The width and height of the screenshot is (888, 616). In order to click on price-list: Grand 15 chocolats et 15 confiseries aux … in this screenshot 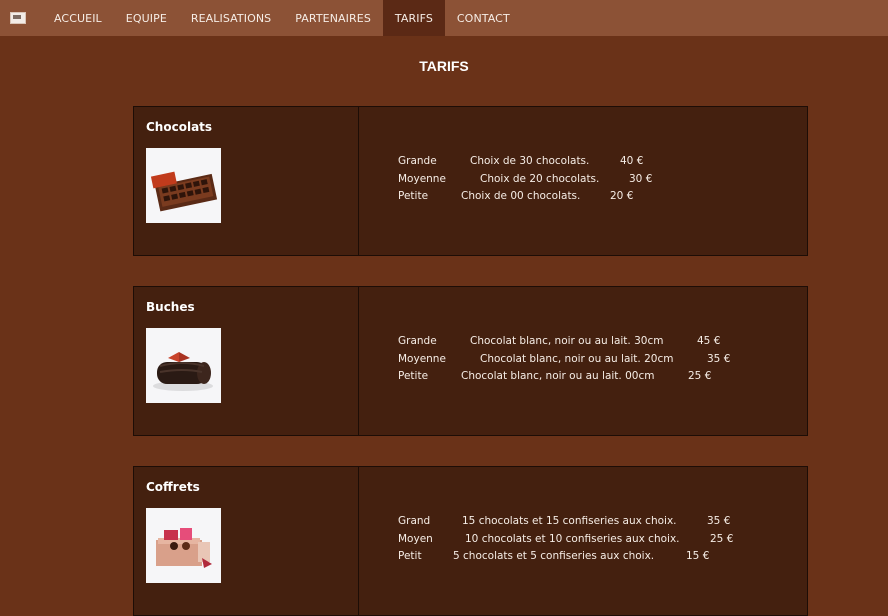, I will do `click(583, 541)`.